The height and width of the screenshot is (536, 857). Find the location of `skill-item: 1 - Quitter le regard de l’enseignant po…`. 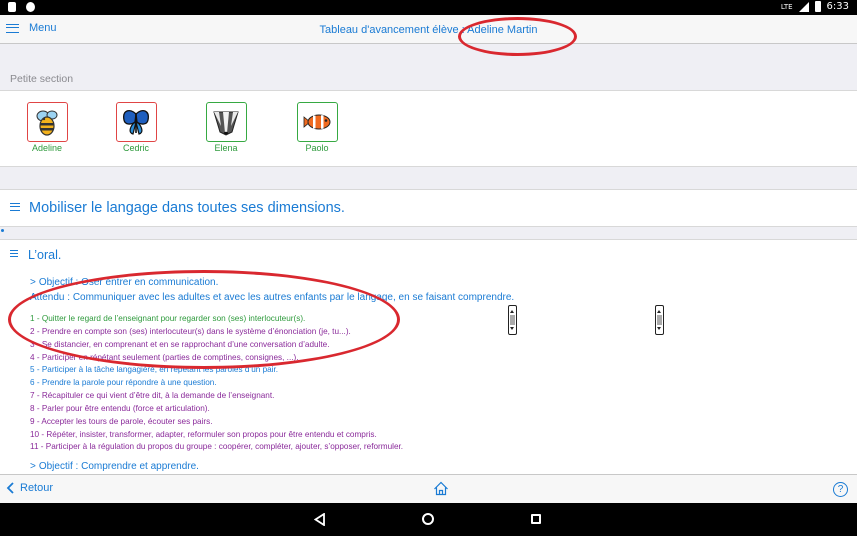

skill-item: 1 - Quitter le regard de l’enseignant po… is located at coordinates (216, 319).